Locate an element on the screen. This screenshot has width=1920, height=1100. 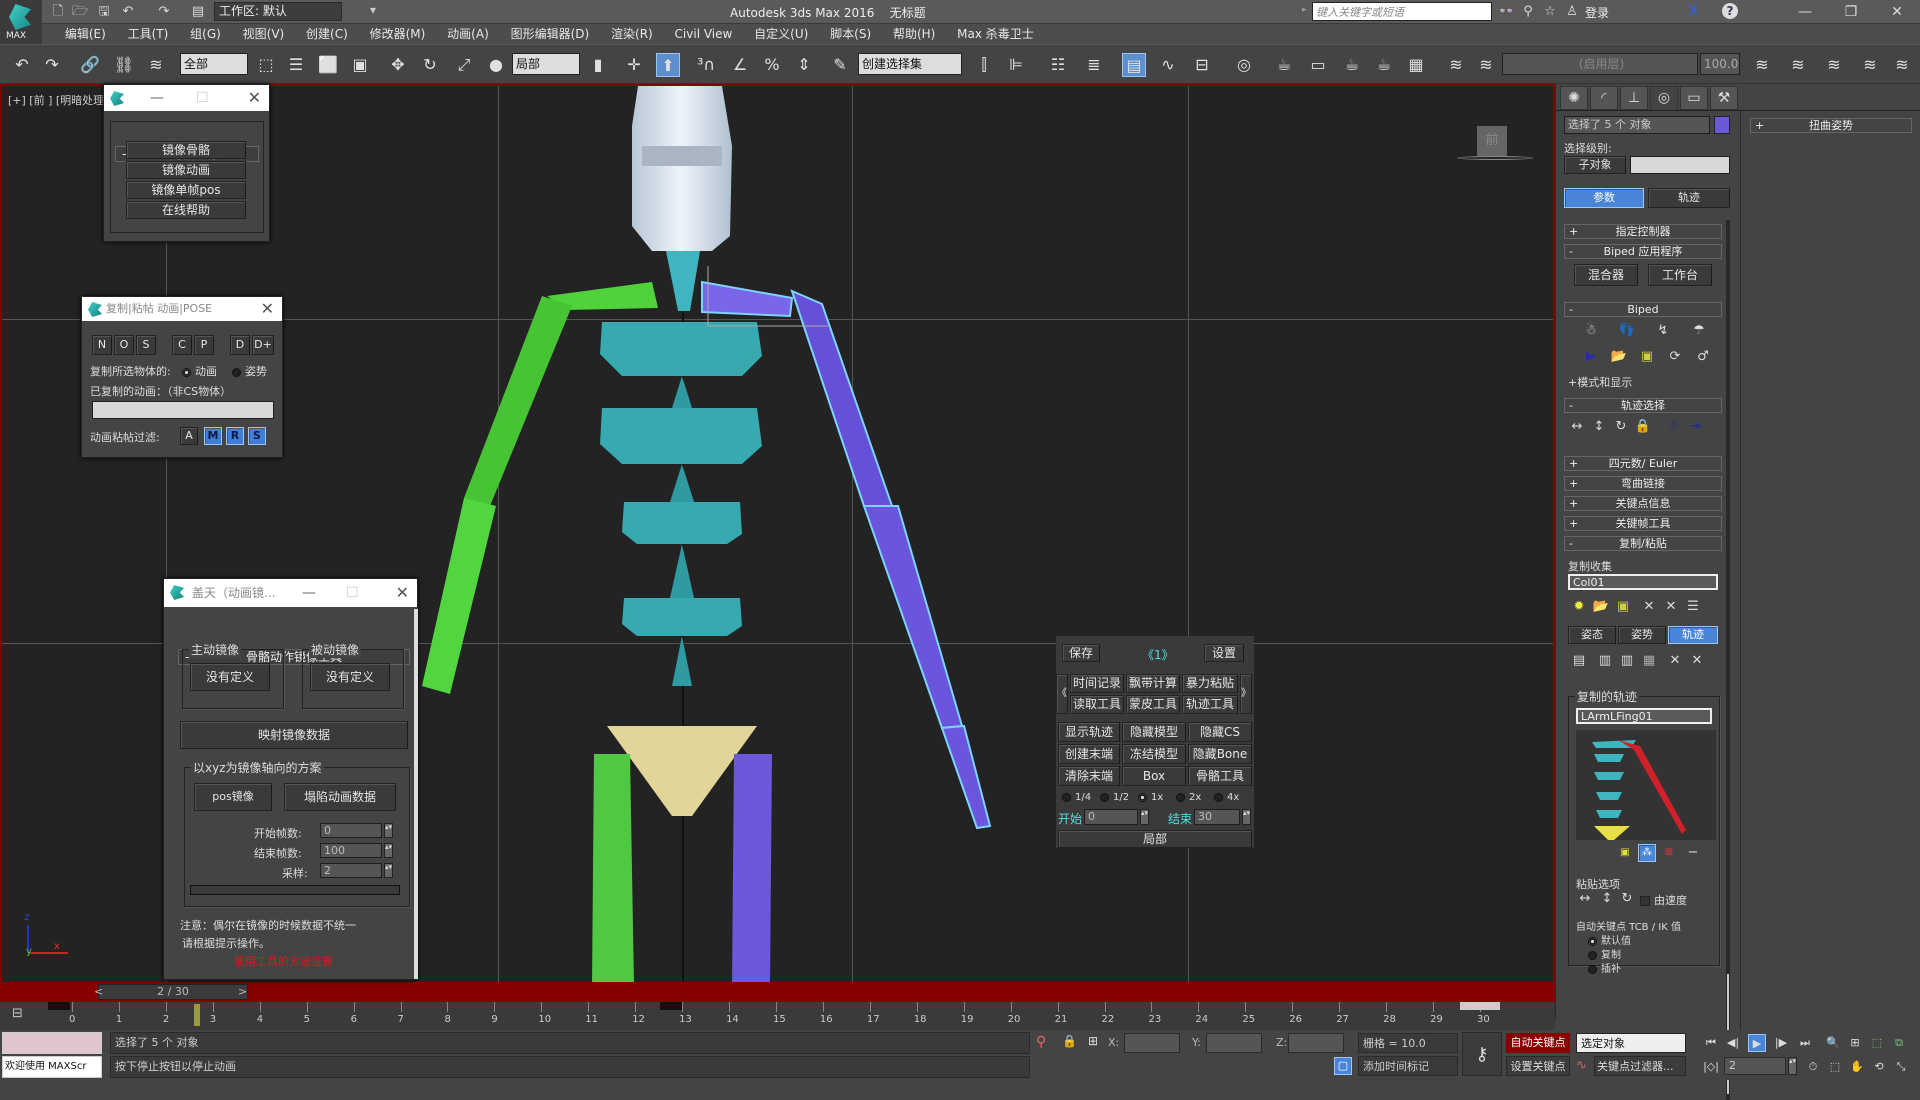
key-filters-icon: ∿ is located at coordinates (1581, 1065).